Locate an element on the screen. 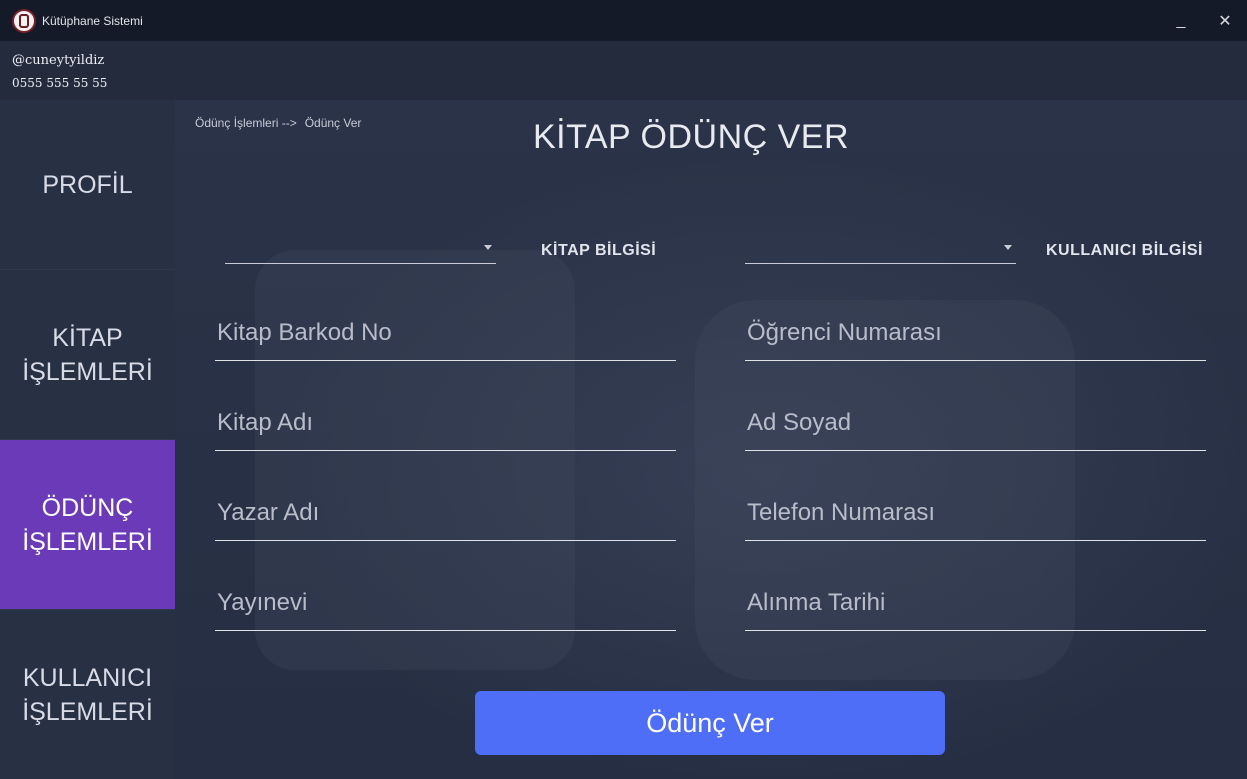  book-barcode-field: Kitap Barkod No is located at coordinates (445, 337).